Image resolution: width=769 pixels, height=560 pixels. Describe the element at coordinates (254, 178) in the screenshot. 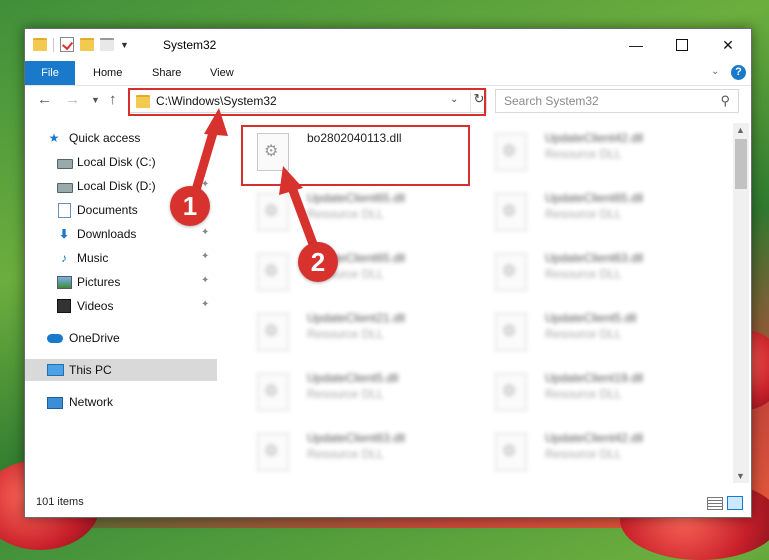

I see `annotation-arrows` at that location.